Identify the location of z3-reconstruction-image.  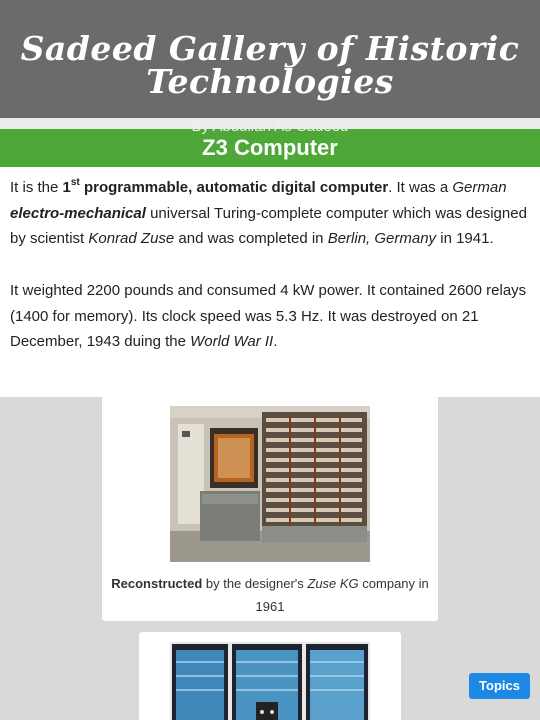
(270, 484).